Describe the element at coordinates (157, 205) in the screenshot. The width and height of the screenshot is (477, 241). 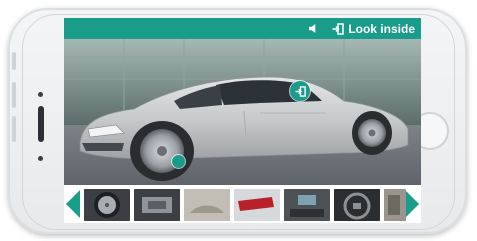
I see `thumbnail-engine` at that location.